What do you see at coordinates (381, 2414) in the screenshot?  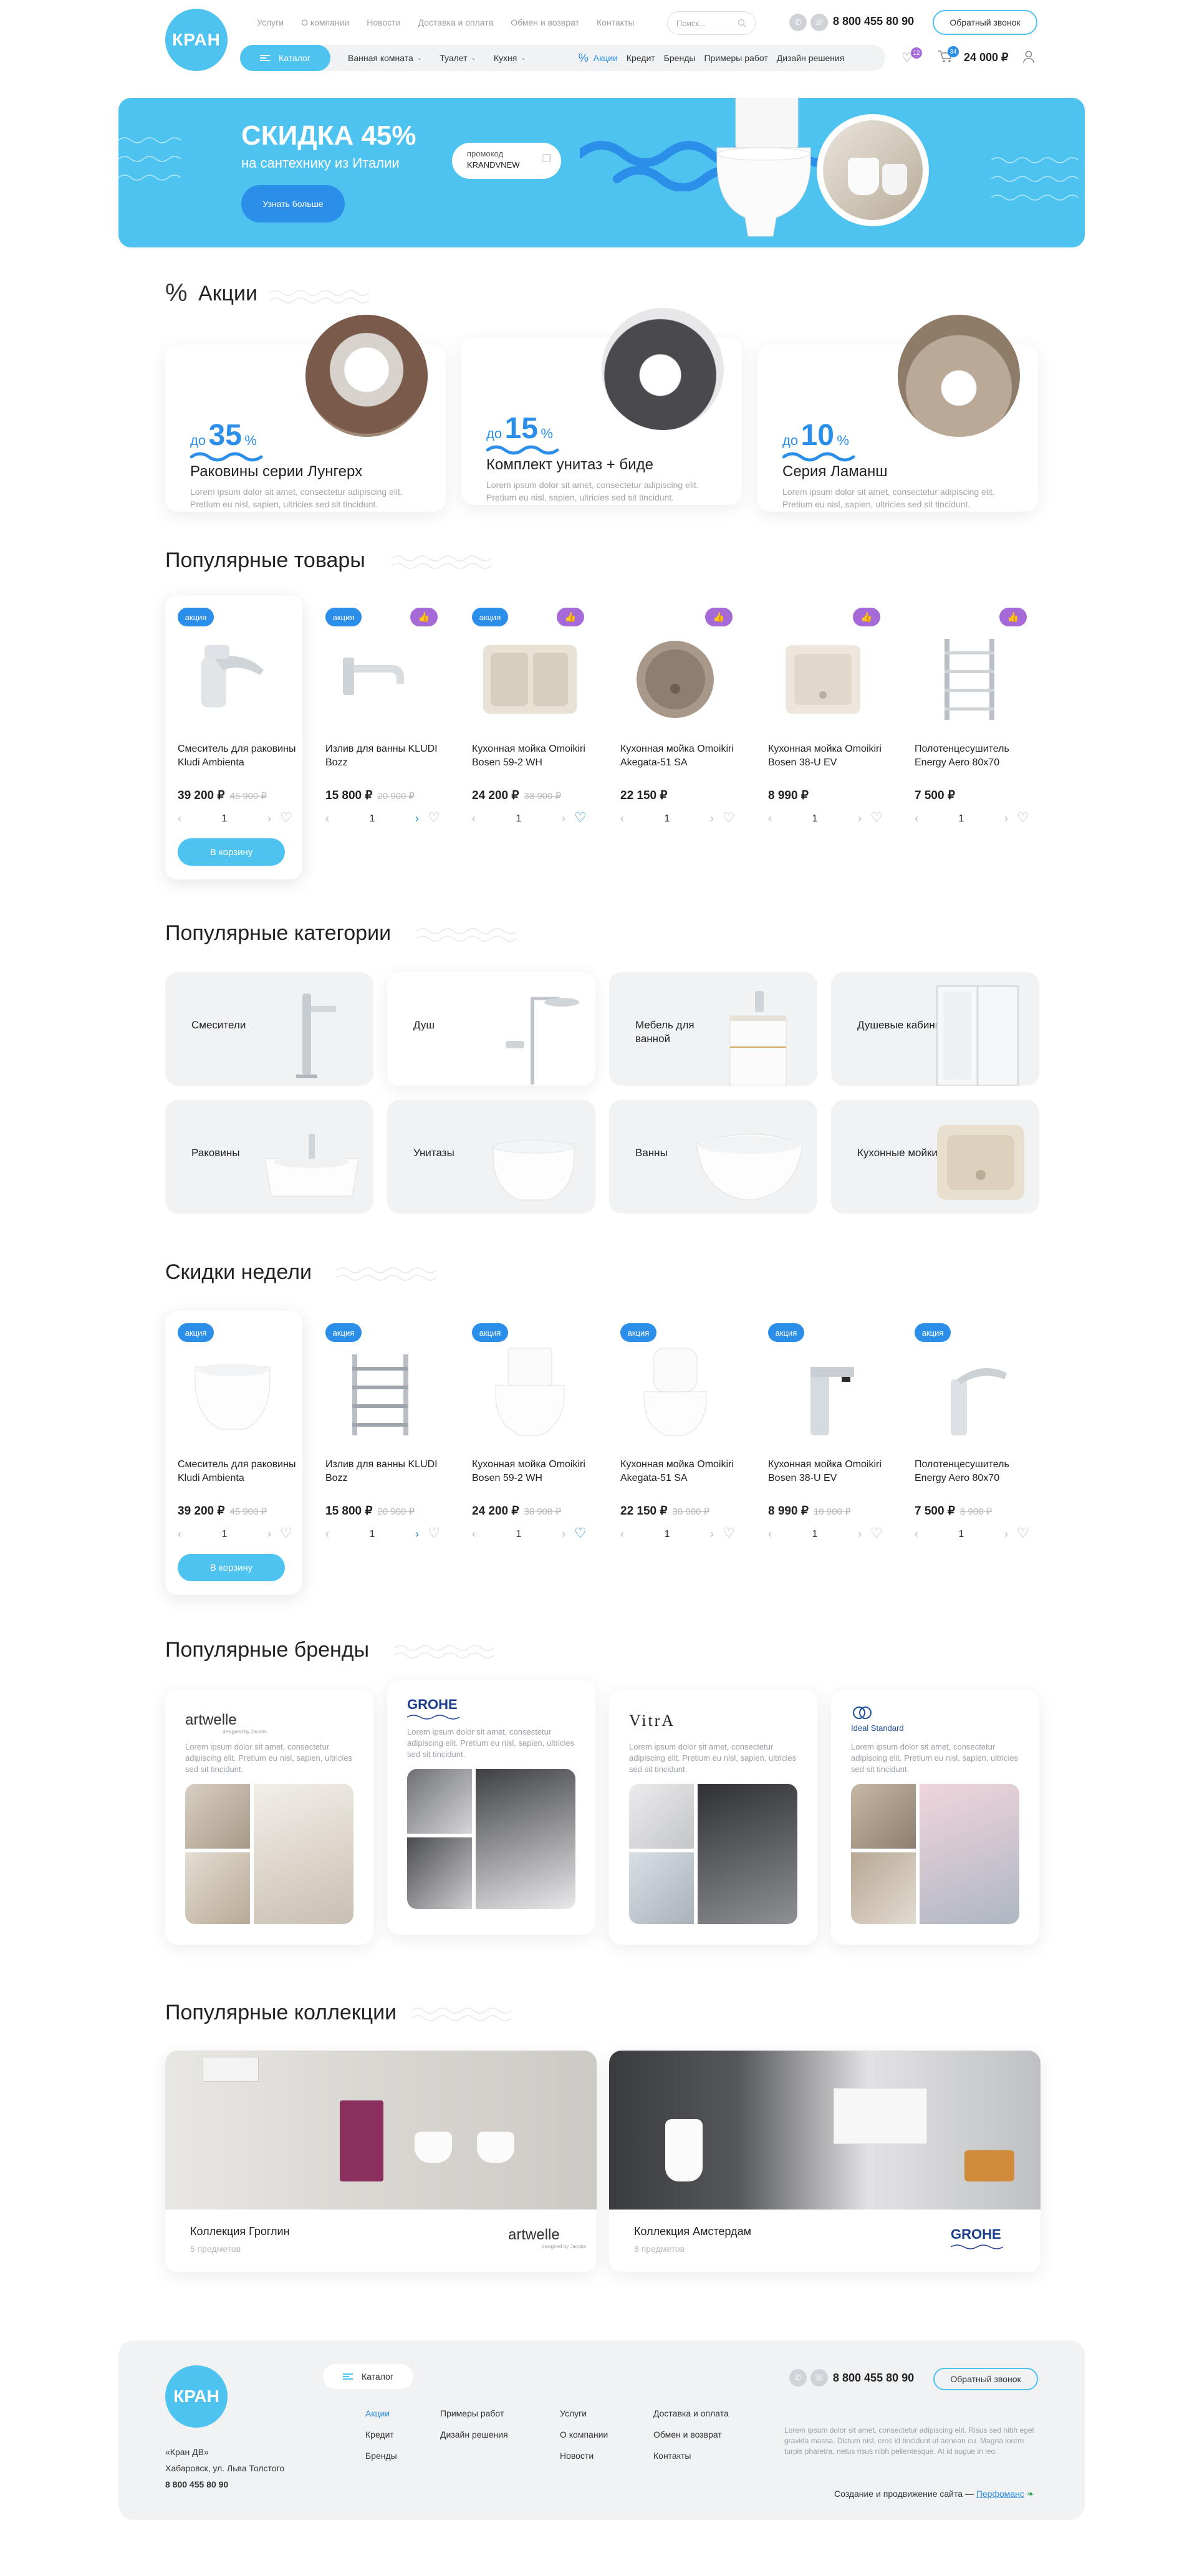 I see `footer-link: Акции` at bounding box center [381, 2414].